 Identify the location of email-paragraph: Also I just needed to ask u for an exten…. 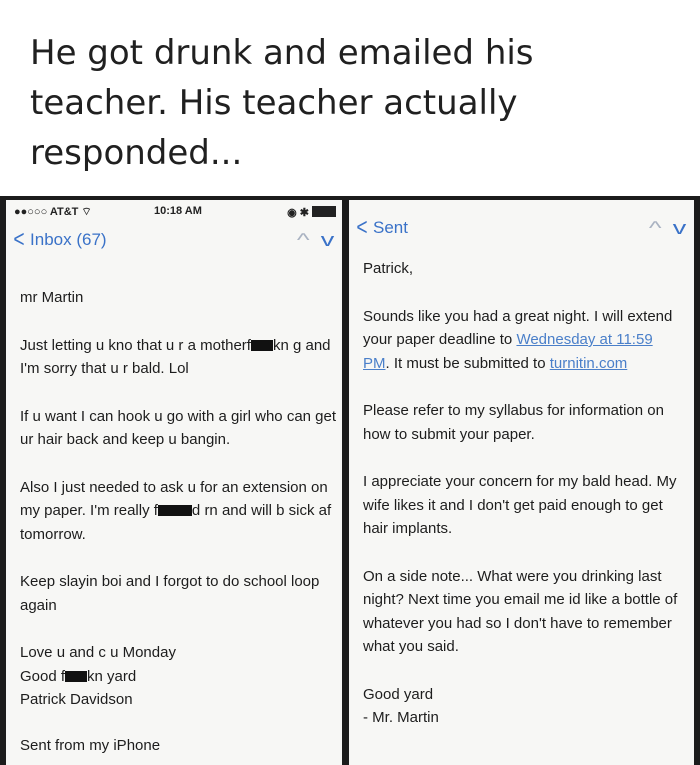
(179, 511).